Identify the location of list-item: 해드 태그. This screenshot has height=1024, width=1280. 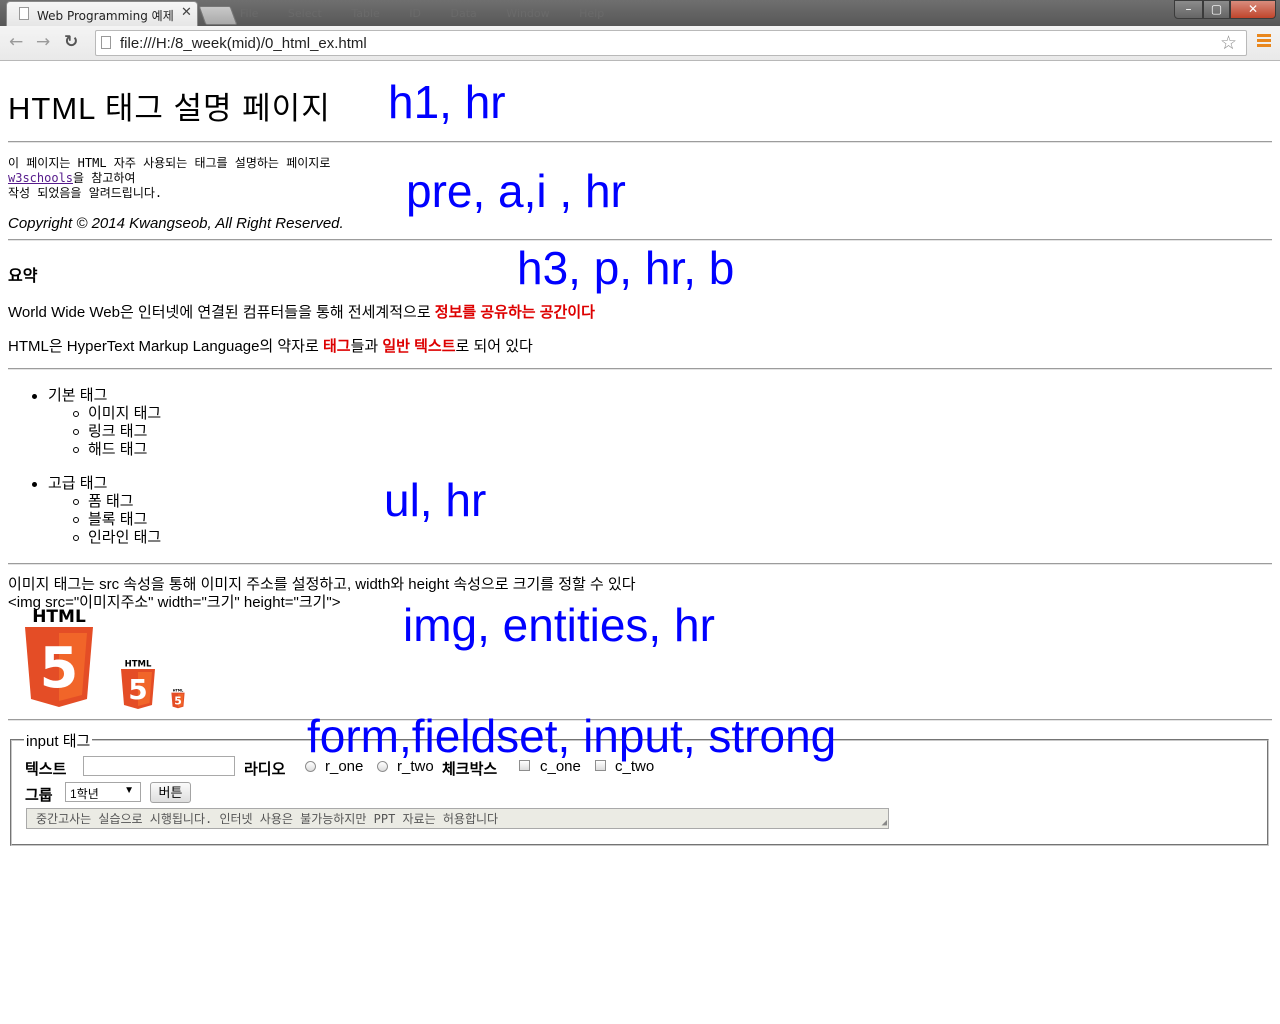
(84, 450).